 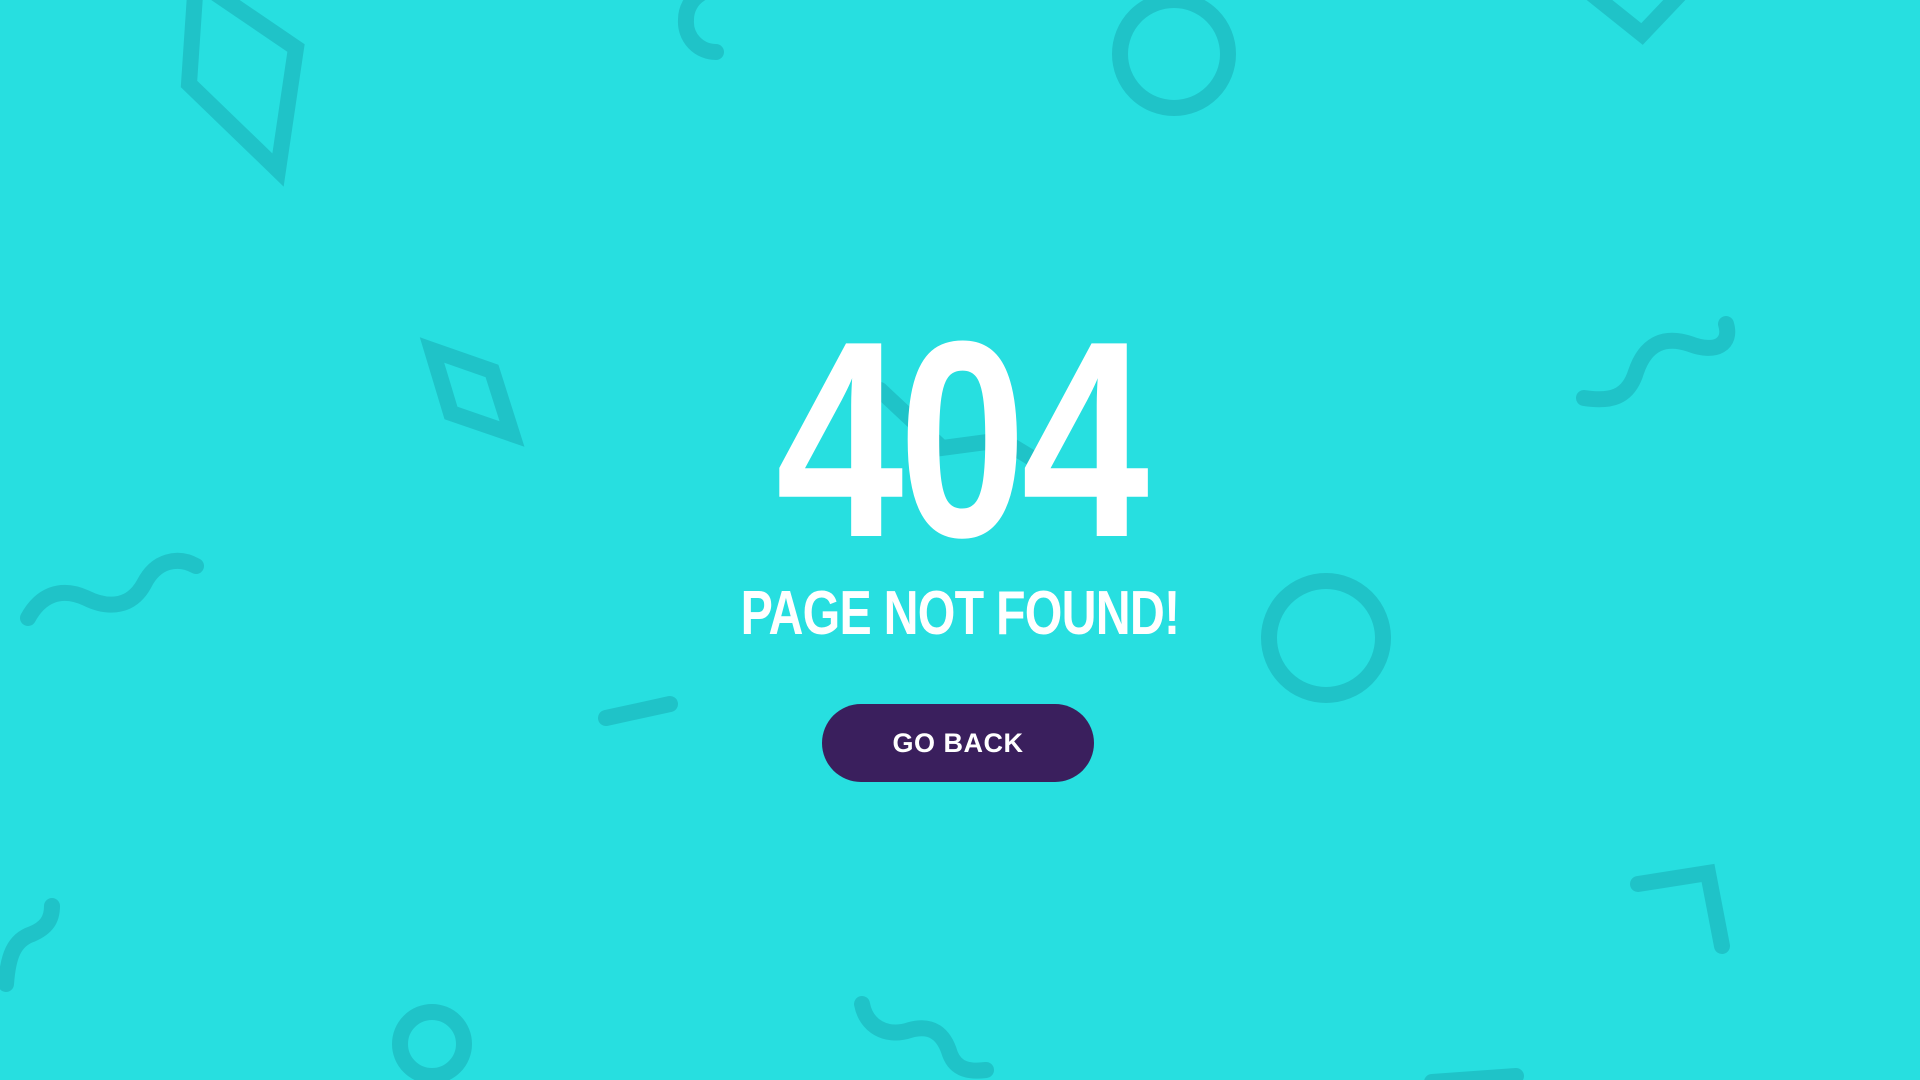 I want to click on go-back-button: GO BACK, so click(x=958, y=743).